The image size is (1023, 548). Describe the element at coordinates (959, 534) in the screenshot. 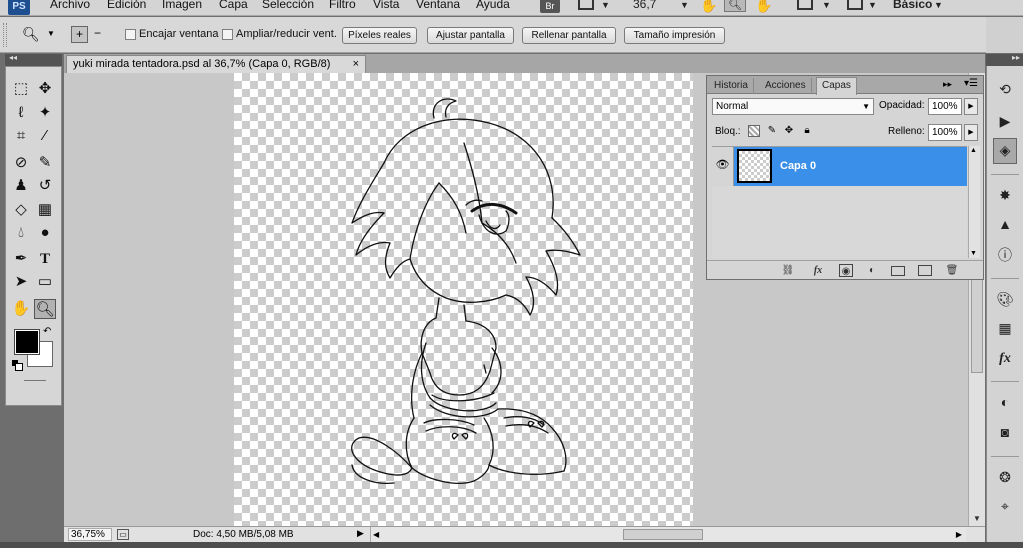

I see `scroll-right-icon: ▶` at that location.